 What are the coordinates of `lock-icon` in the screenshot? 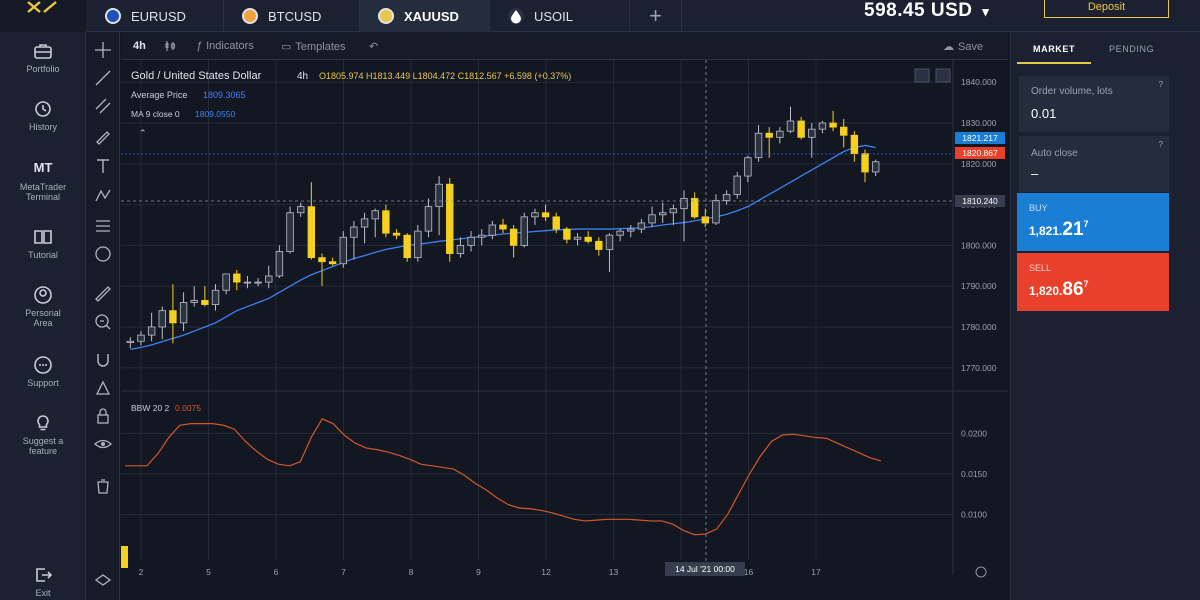 It's located at (103, 416).